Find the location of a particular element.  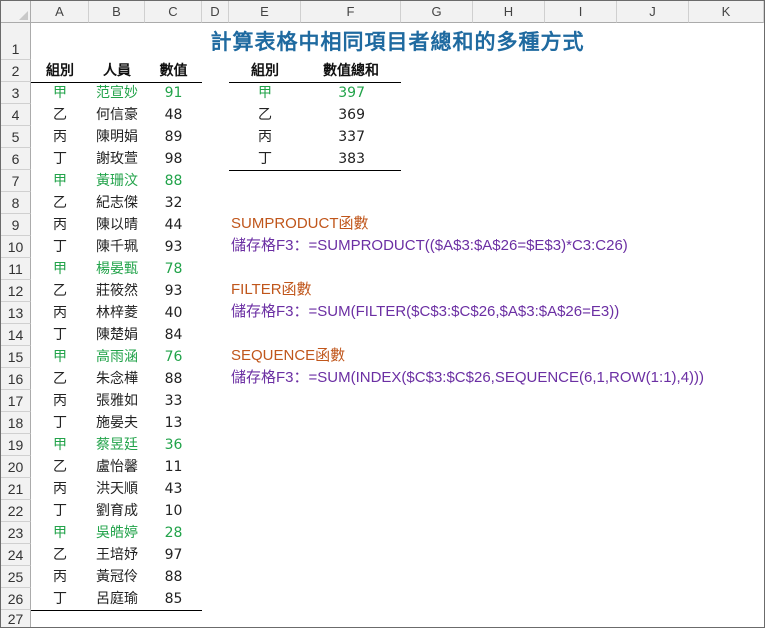

table-cell-name: 劉育成 is located at coordinates (117, 511).